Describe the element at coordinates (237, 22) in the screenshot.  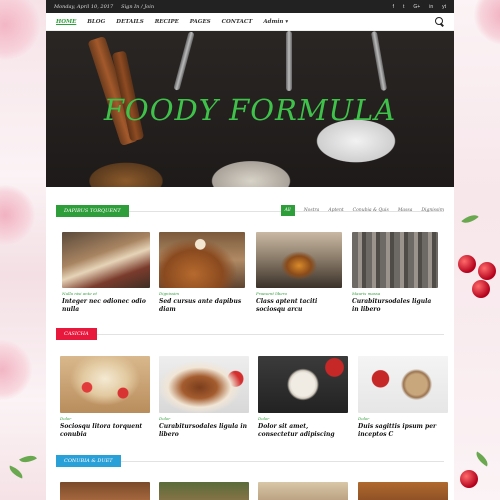
I see `nav-contact: CONTACT` at that location.